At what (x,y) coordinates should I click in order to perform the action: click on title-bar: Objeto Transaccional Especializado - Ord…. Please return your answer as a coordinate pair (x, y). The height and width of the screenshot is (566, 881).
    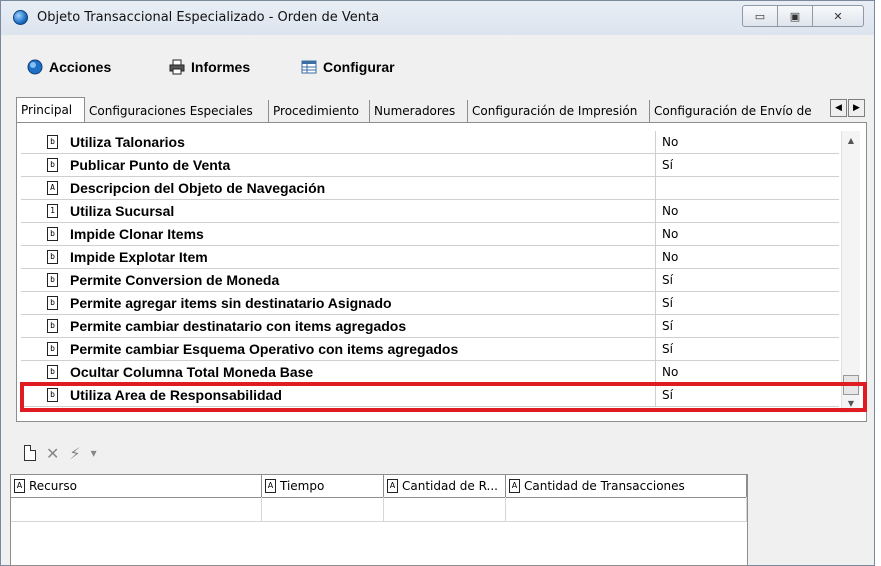
    Looking at the image, I should click on (437, 18).